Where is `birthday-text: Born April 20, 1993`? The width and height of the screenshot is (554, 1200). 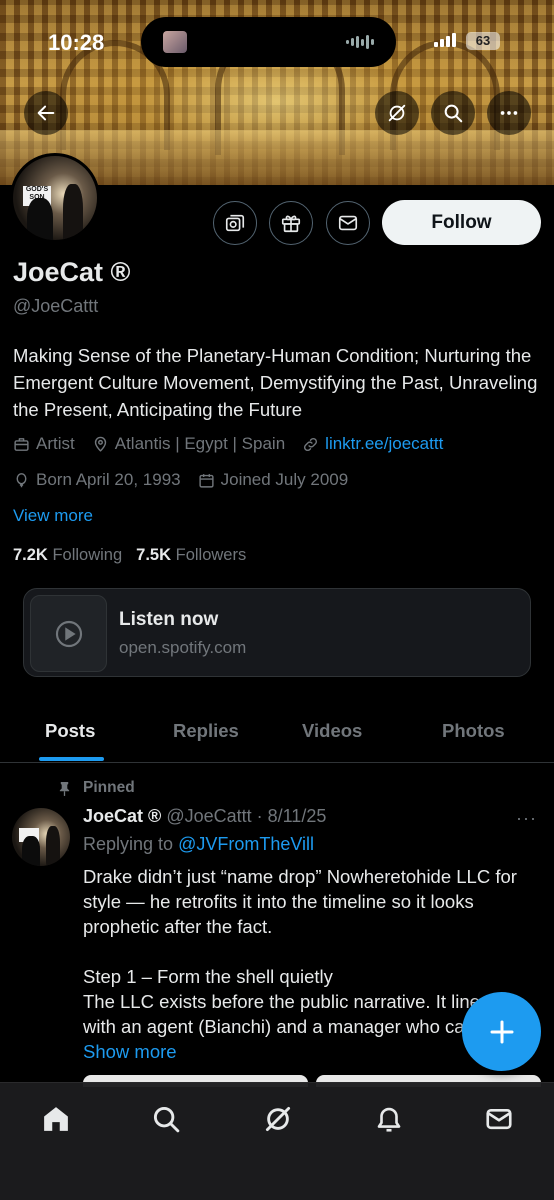
birthday-text: Born April 20, 1993 is located at coordinates (108, 479).